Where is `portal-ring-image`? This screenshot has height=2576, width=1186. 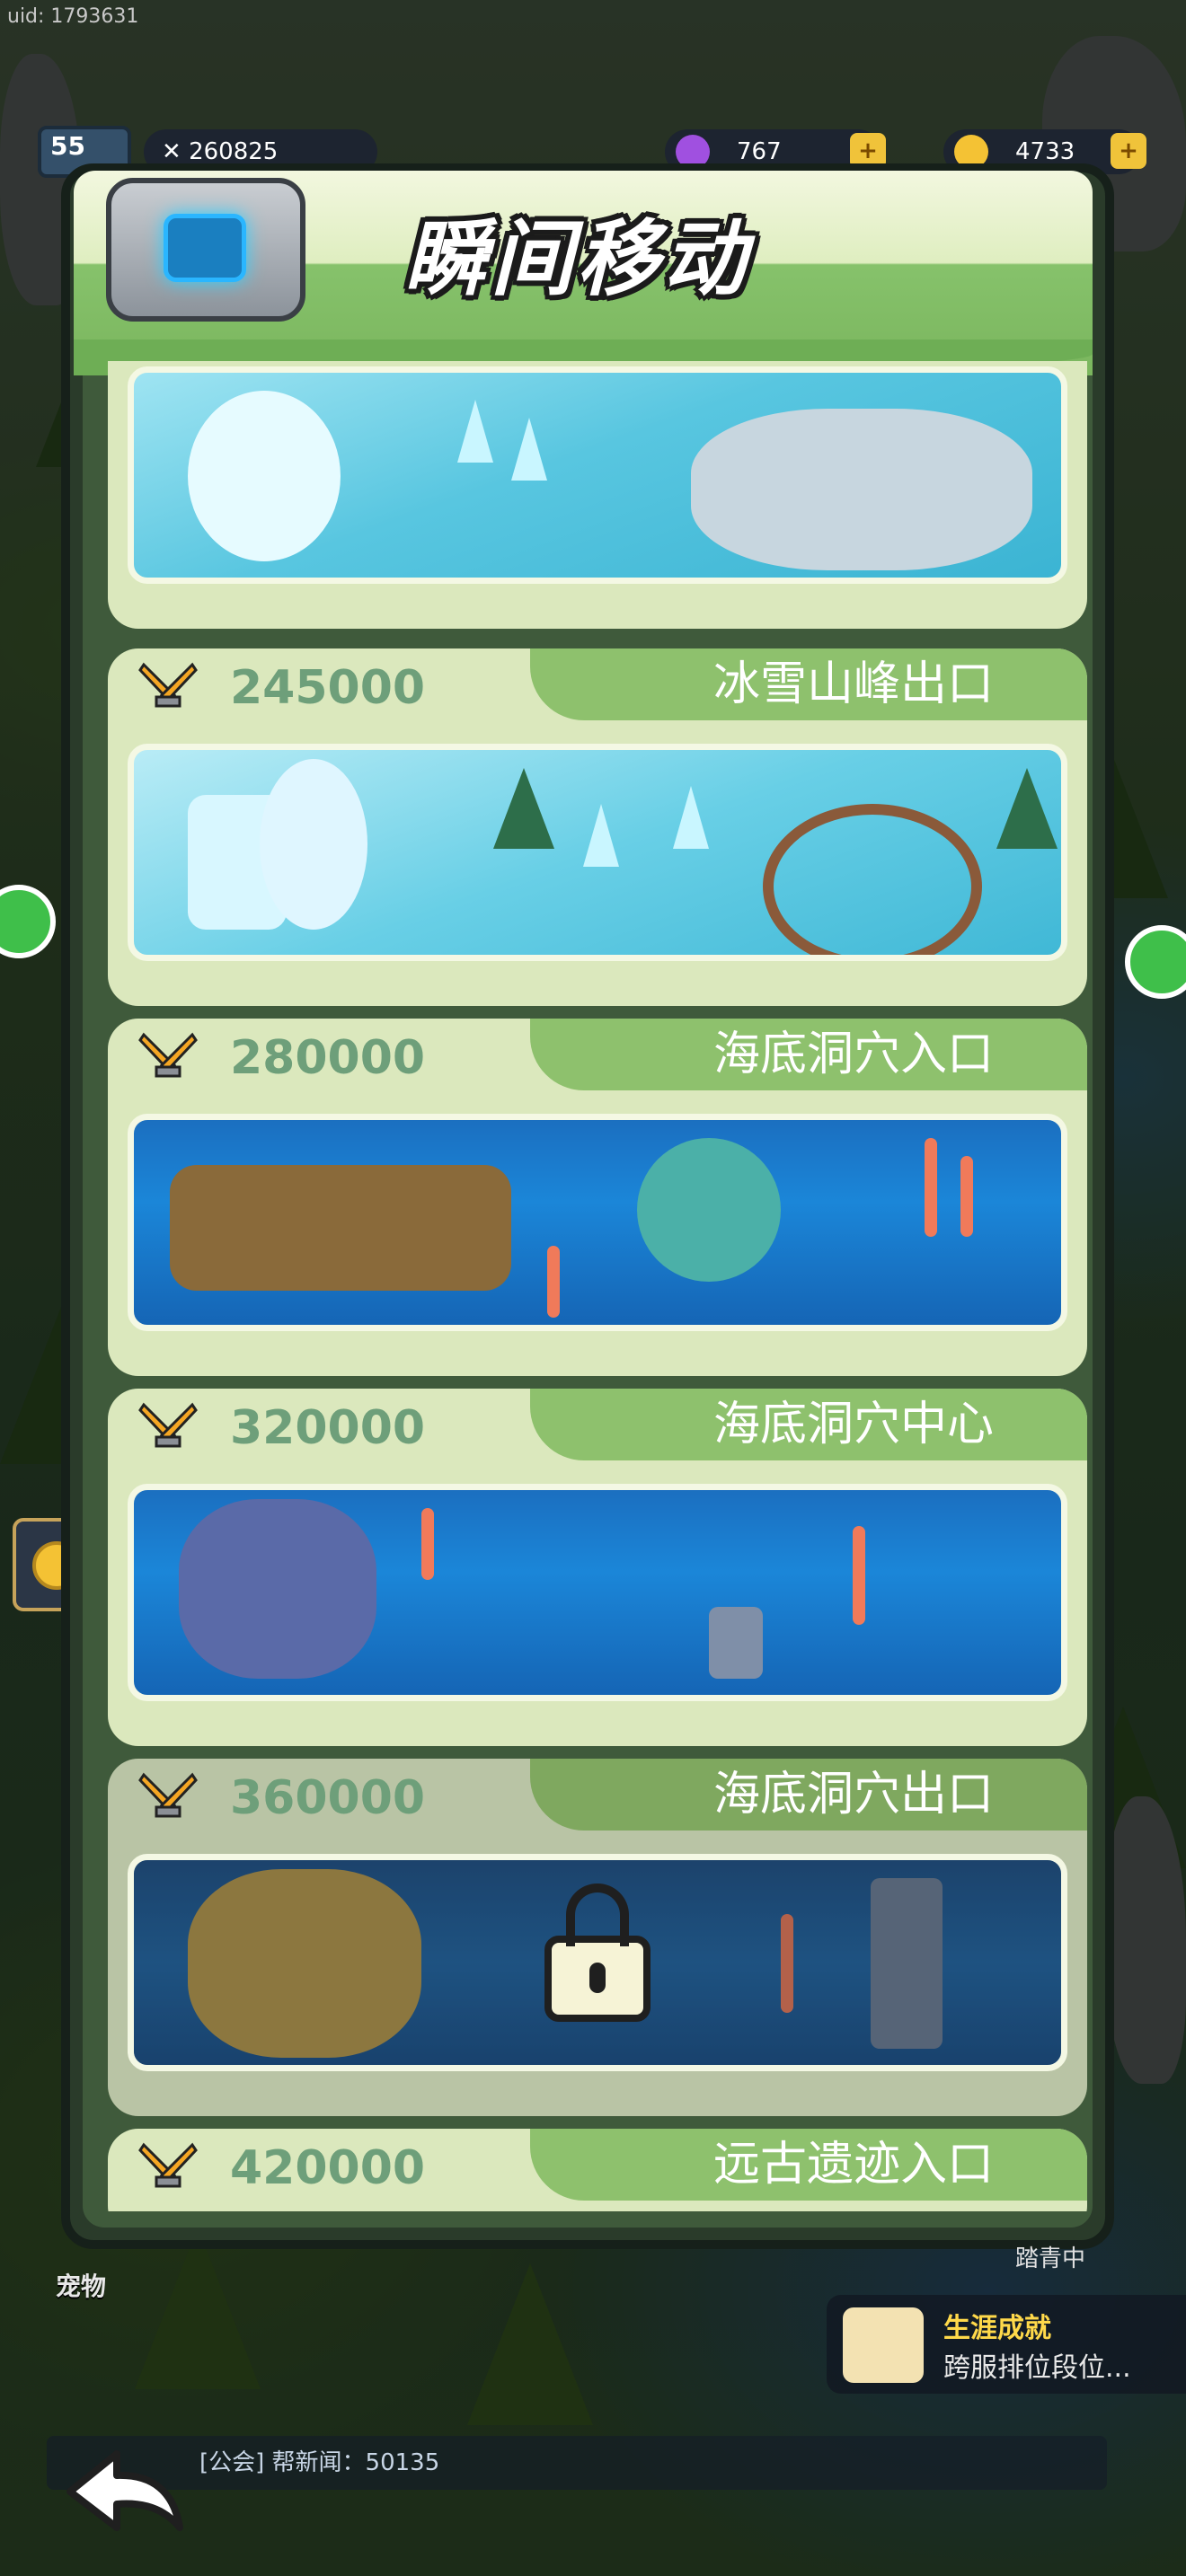 portal-ring-image is located at coordinates (872, 879).